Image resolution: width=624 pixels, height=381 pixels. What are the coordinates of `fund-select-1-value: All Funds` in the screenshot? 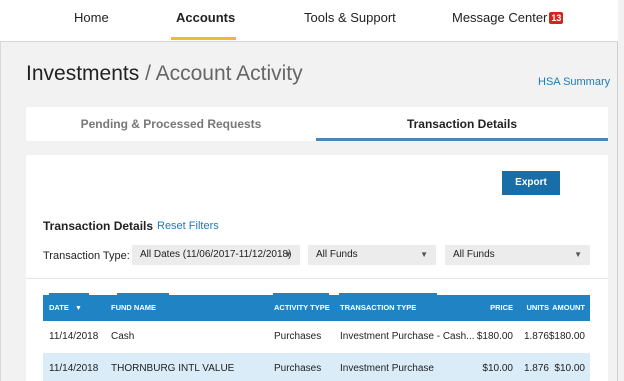 It's located at (337, 254).